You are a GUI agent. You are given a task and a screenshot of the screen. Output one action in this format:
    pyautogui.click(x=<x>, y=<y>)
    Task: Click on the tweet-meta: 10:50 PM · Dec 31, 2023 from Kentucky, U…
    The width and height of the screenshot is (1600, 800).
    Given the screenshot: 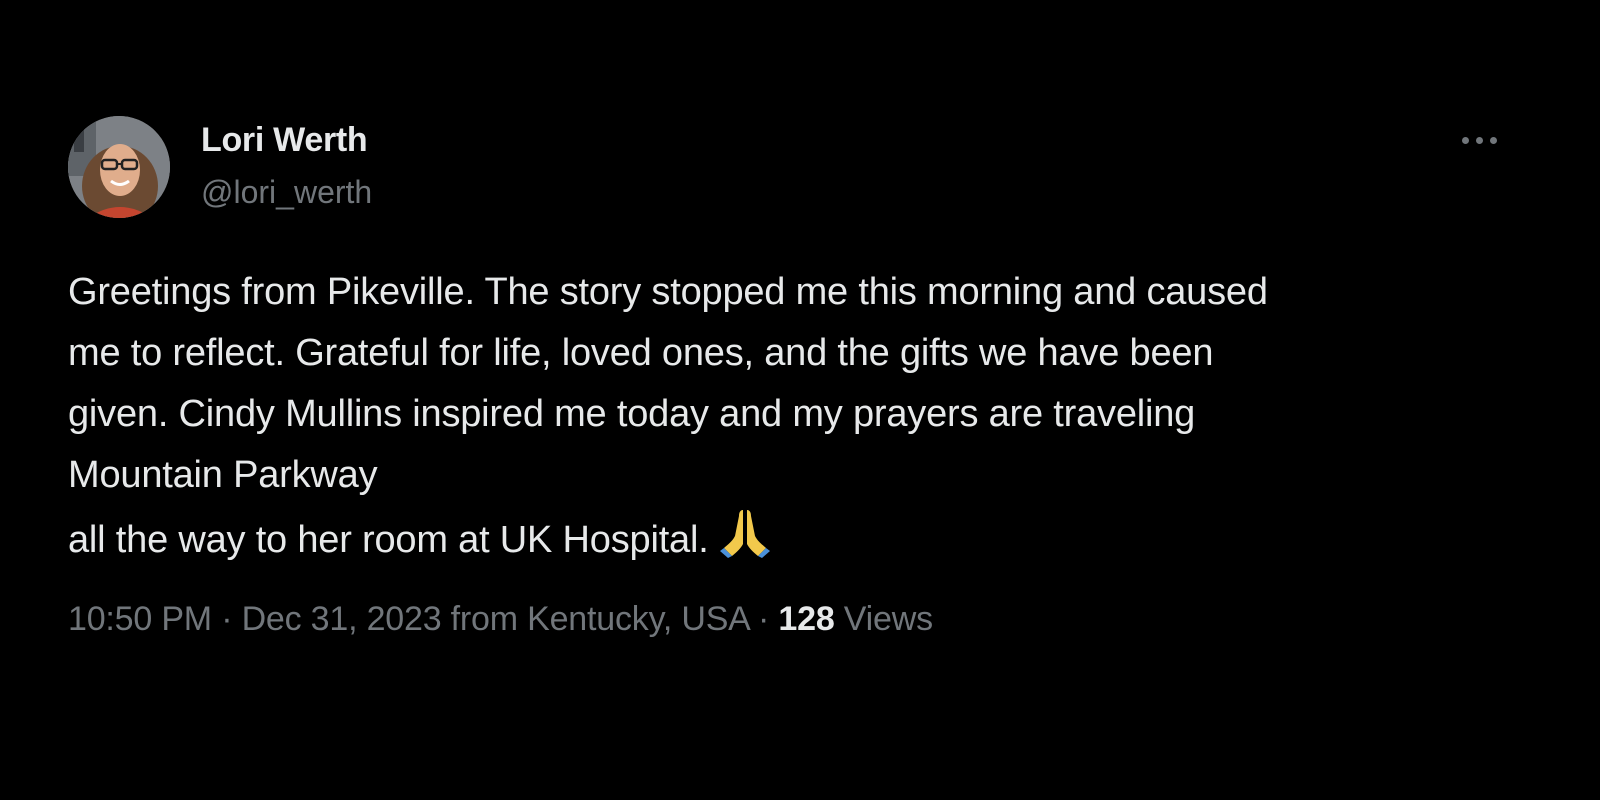 What is the action you would take?
    pyautogui.click(x=500, y=619)
    